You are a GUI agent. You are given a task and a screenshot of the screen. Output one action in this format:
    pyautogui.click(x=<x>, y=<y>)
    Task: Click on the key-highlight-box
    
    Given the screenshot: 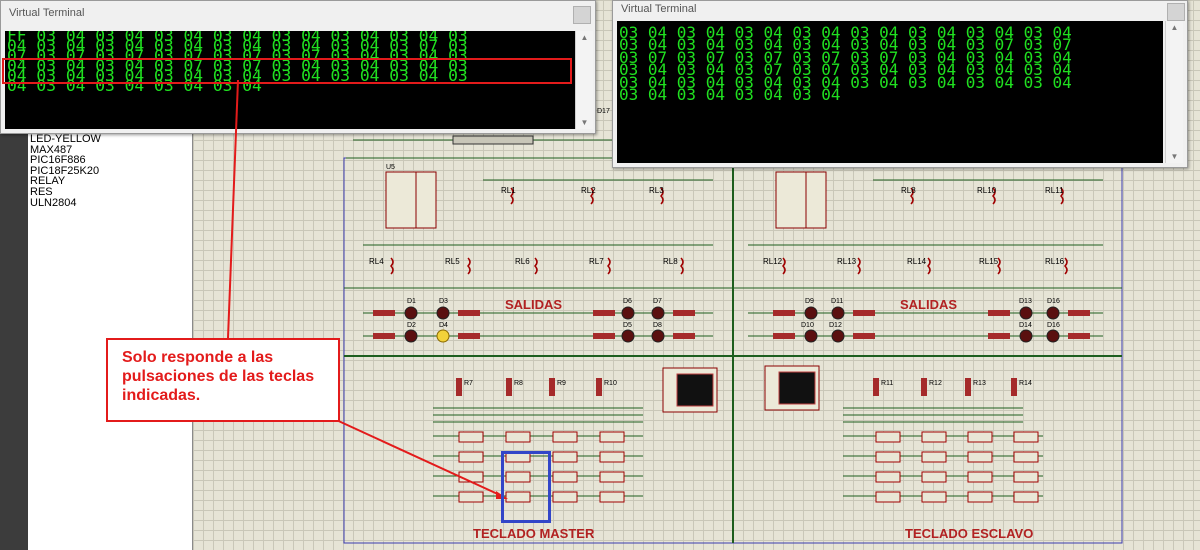 What is the action you would take?
    pyautogui.click(x=526, y=487)
    